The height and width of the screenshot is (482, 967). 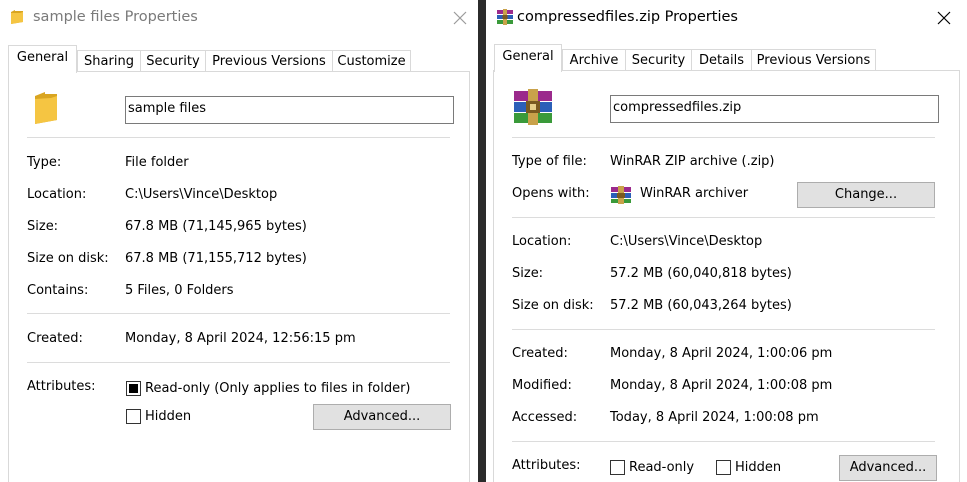 I want to click on contains-label: Contains:, so click(x=58, y=290).